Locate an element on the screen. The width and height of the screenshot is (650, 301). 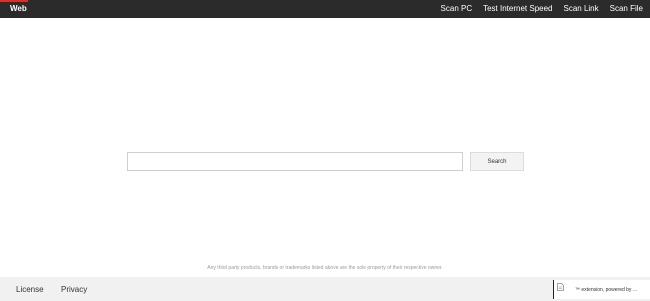
search-input is located at coordinates (295, 161).